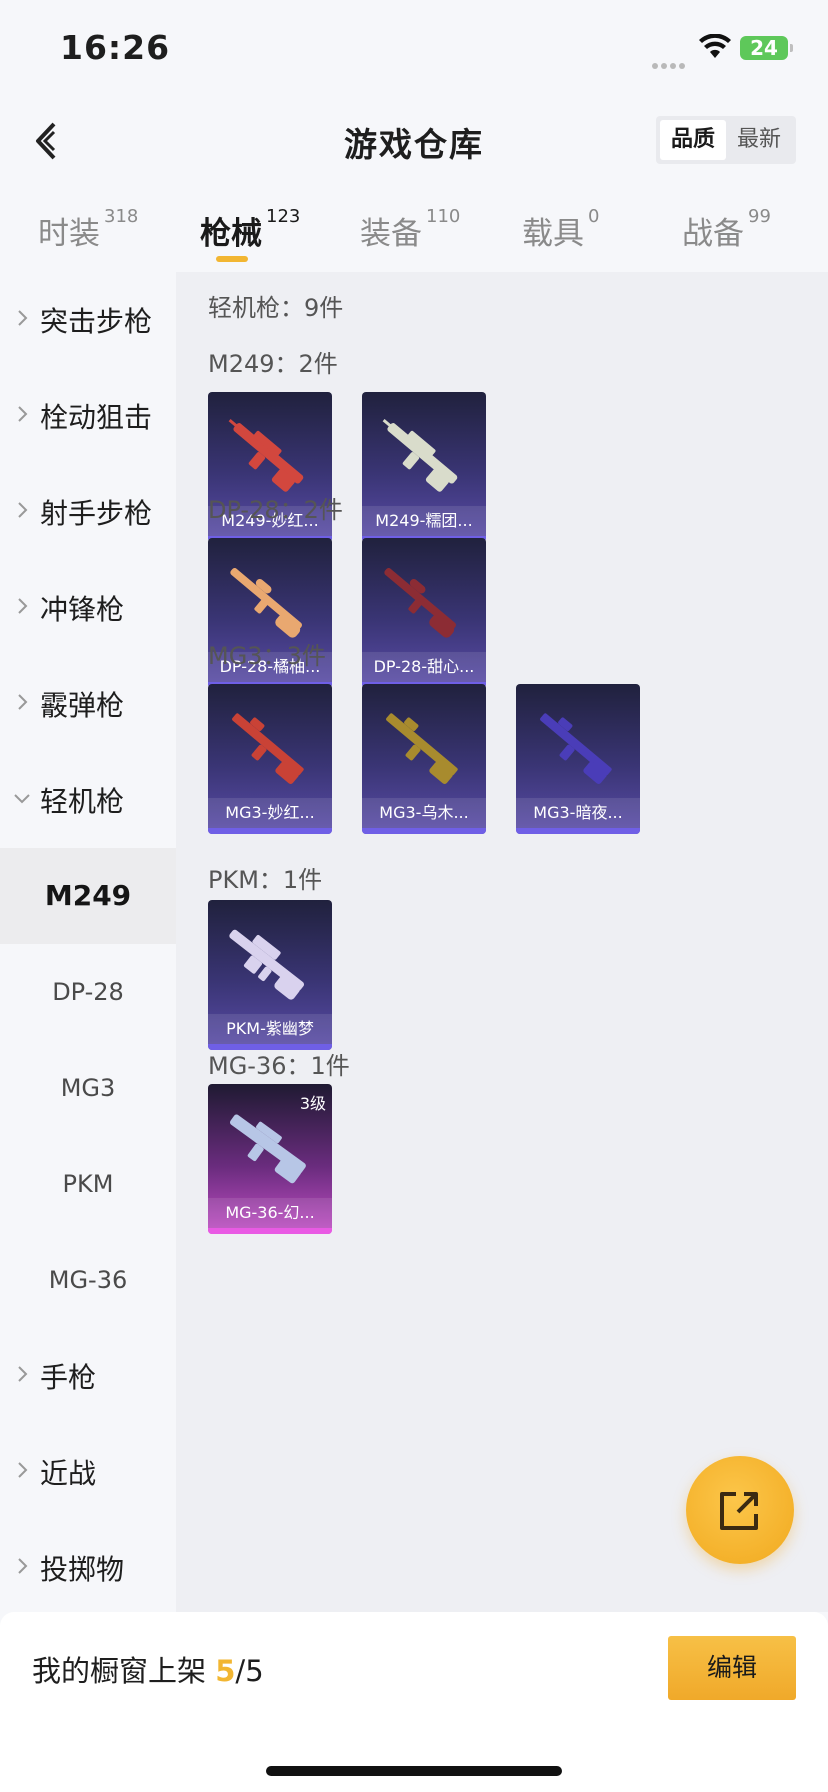 Image resolution: width=828 pixels, height=1792 pixels. I want to click on group-heading: PKM：1件, so click(265, 880).